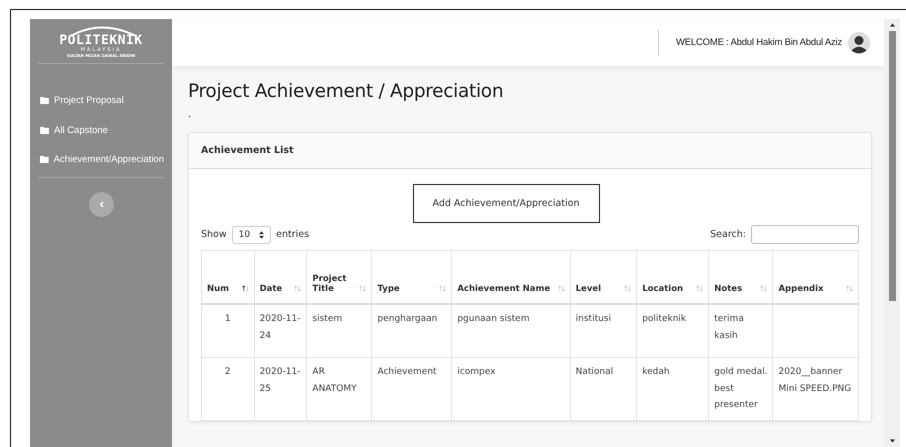 The image size is (906, 447). I want to click on scroll-up-icon, so click(892, 25).